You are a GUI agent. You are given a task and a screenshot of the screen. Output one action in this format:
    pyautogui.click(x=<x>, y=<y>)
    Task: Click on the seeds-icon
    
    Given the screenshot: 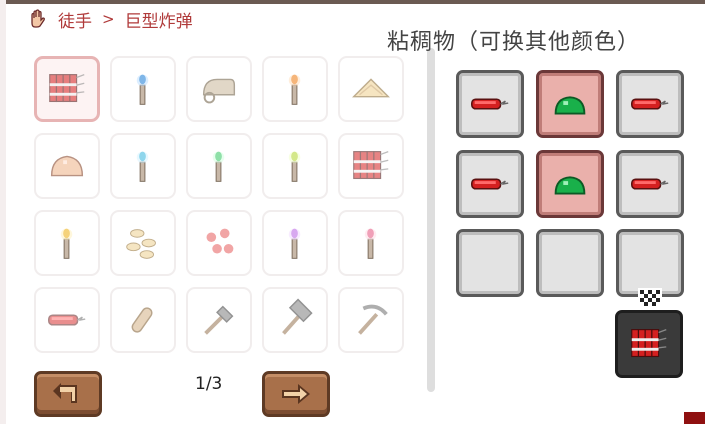 What is the action you would take?
    pyautogui.click(x=141, y=244)
    